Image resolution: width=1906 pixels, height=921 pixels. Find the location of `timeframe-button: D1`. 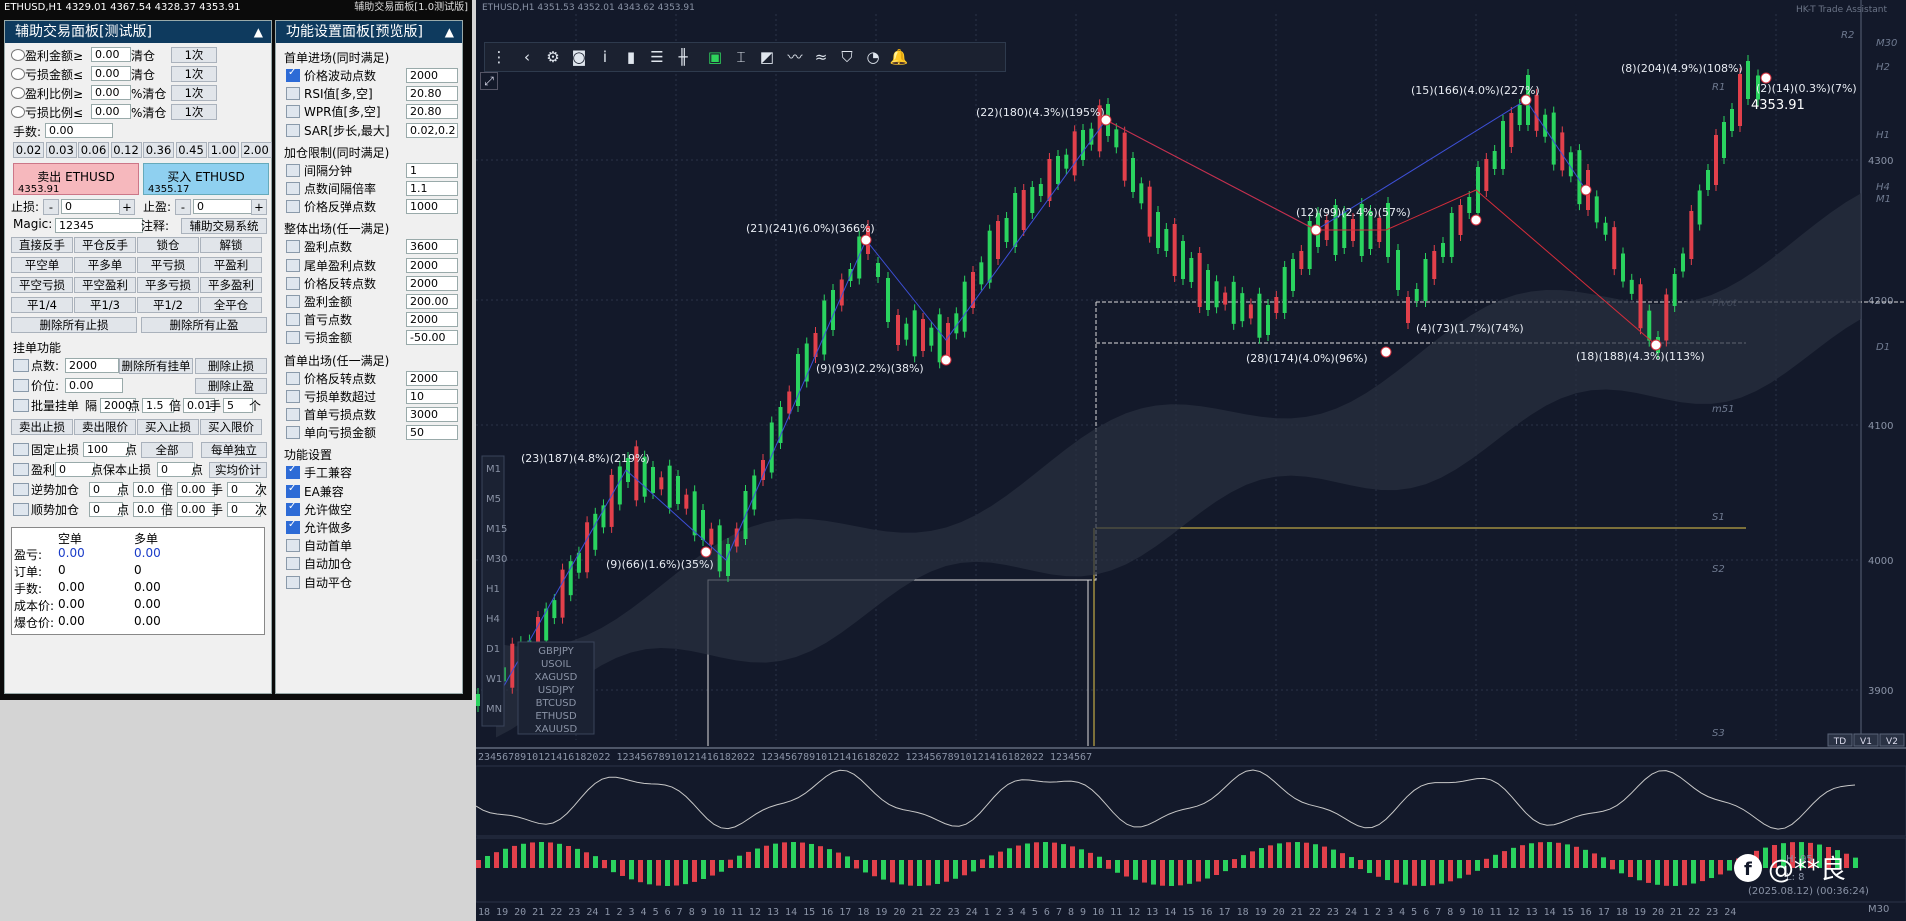

timeframe-button: D1 is located at coordinates (493, 649).